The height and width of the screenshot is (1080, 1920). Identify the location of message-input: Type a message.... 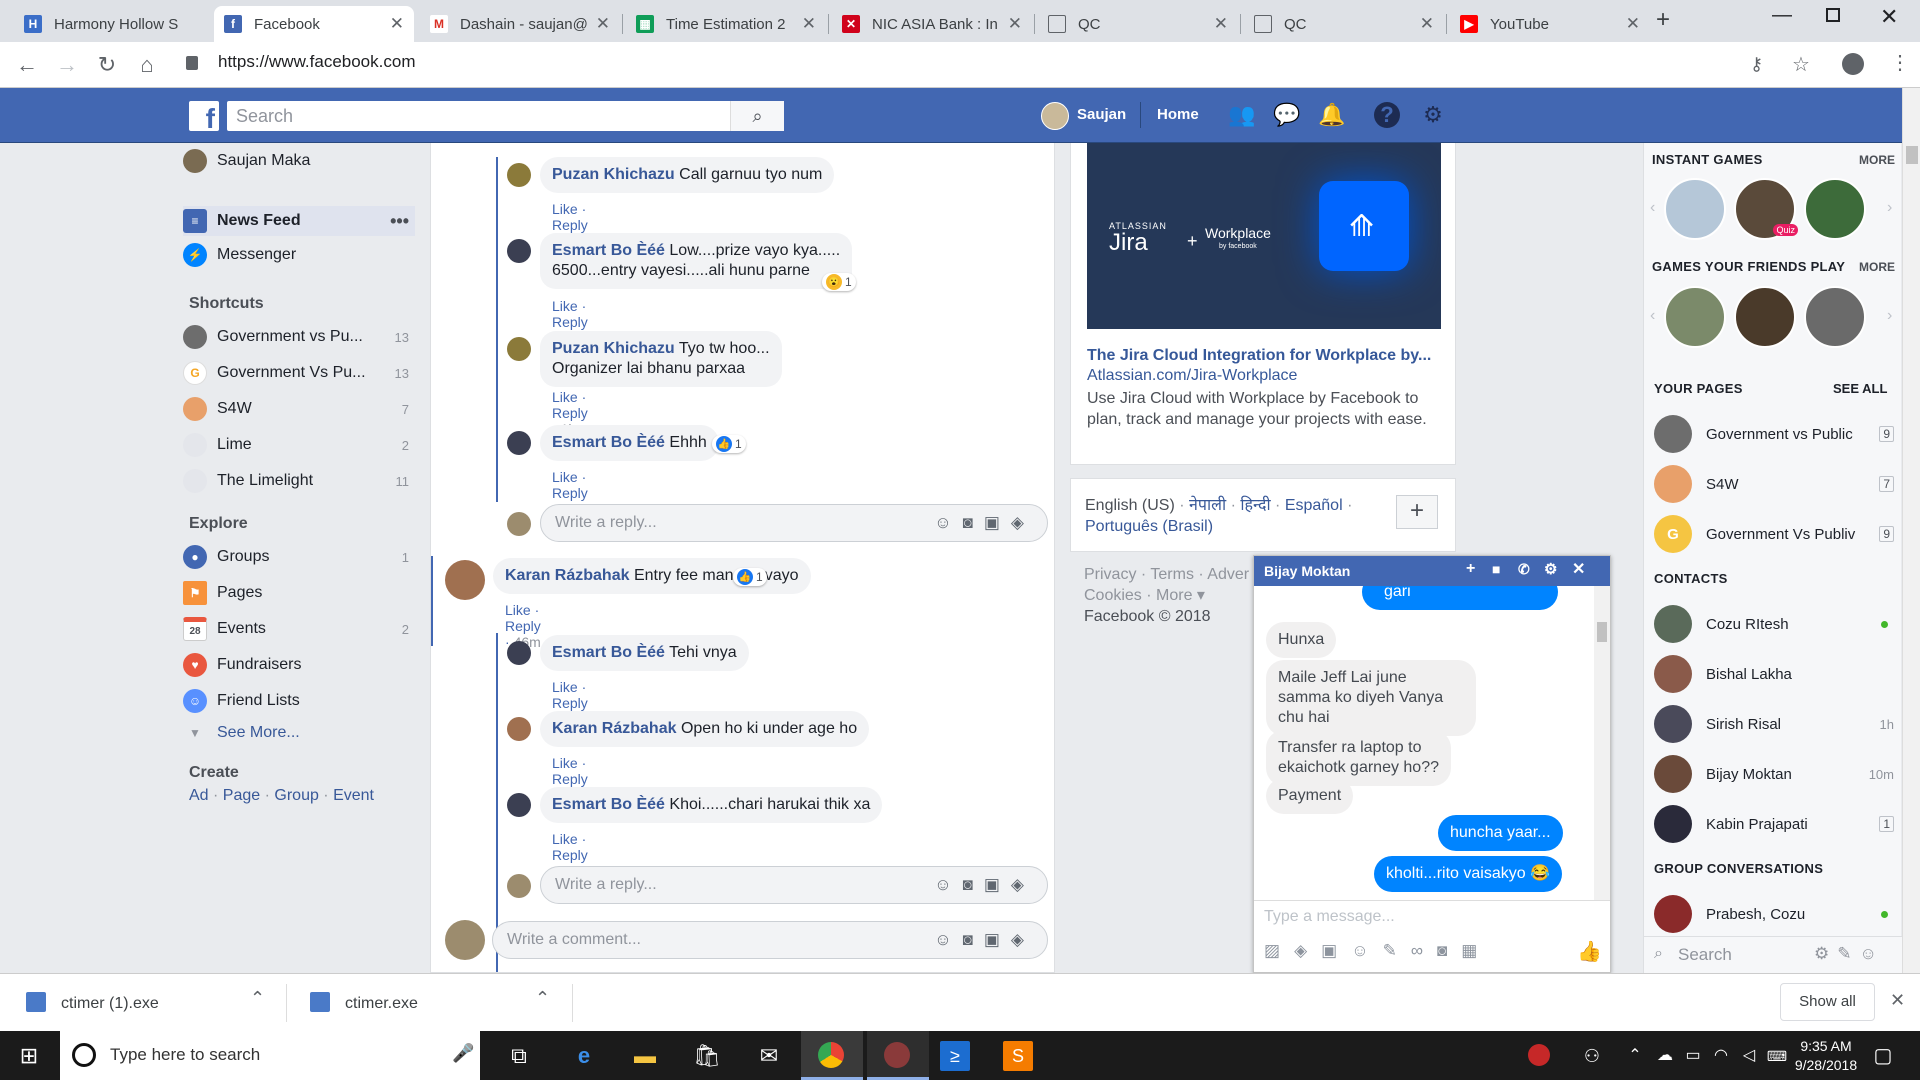
(1329, 917).